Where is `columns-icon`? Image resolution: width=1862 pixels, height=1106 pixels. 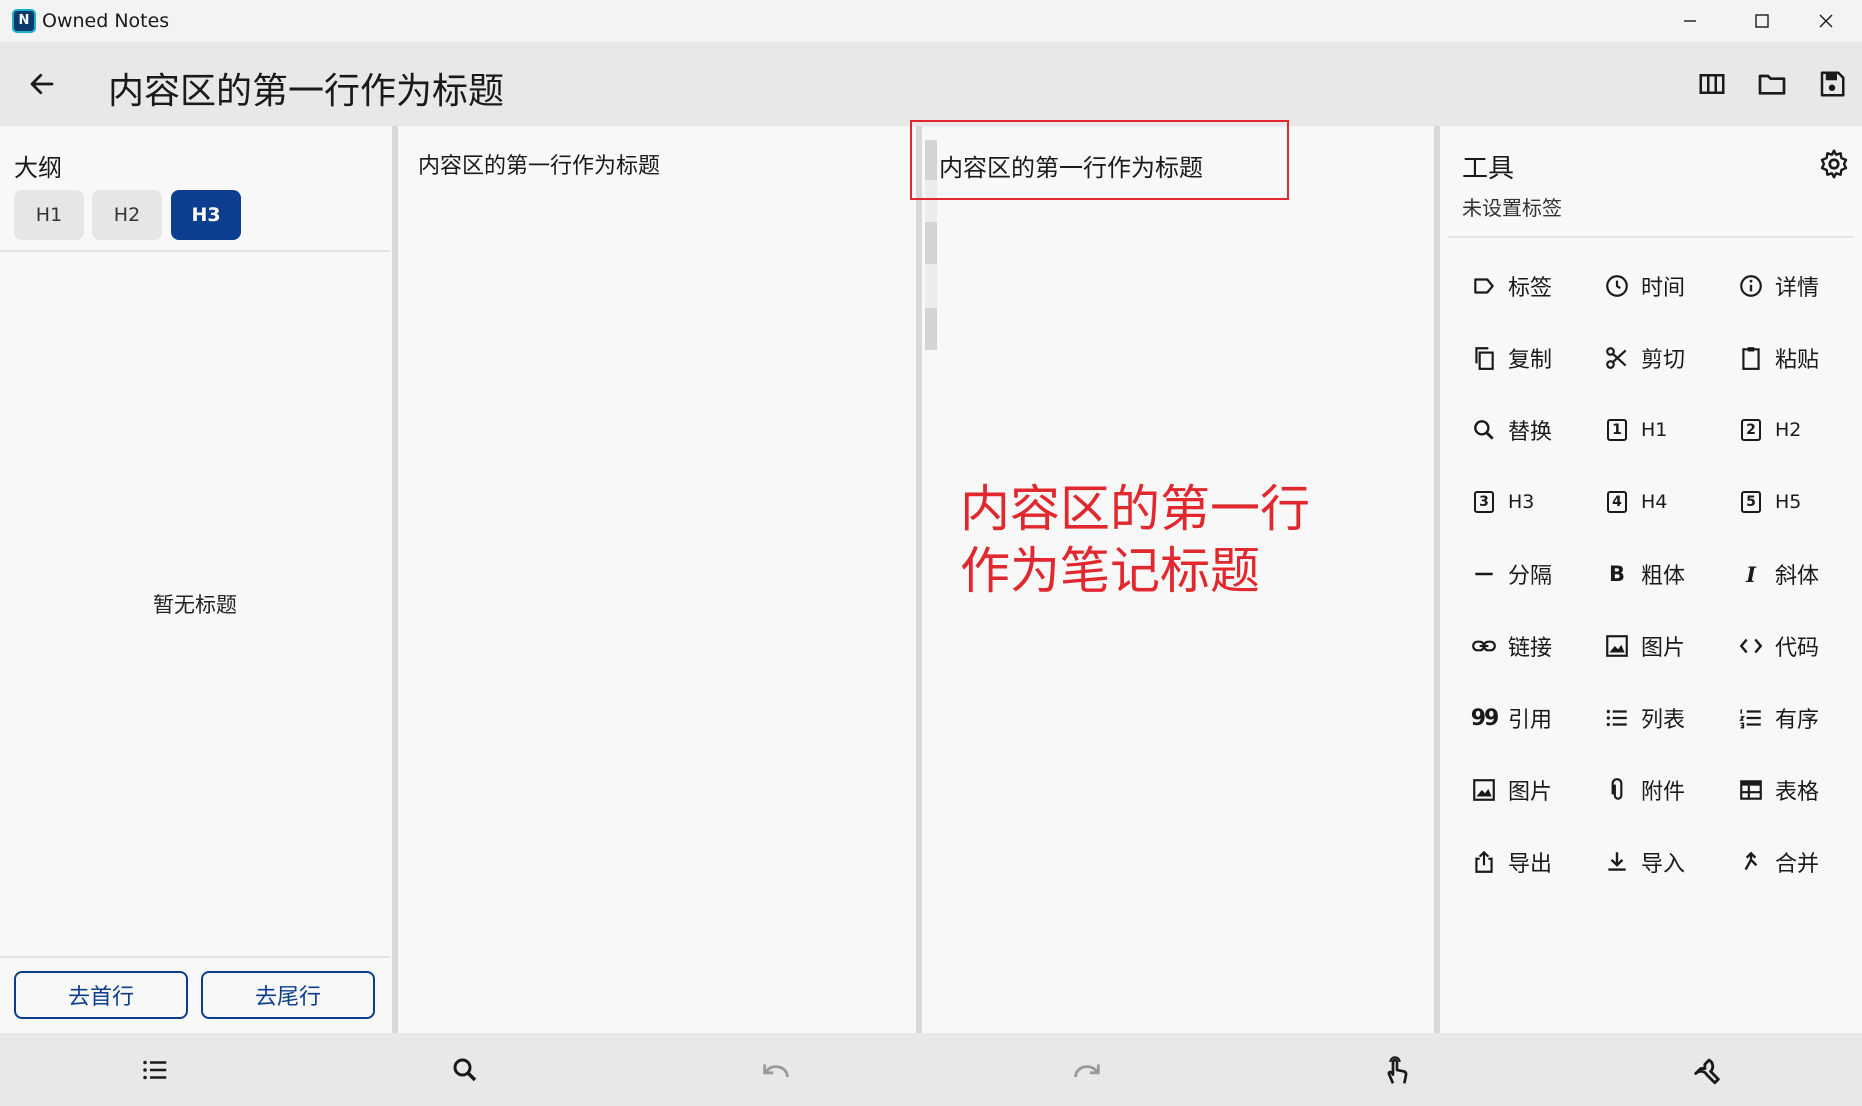
columns-icon is located at coordinates (1712, 84).